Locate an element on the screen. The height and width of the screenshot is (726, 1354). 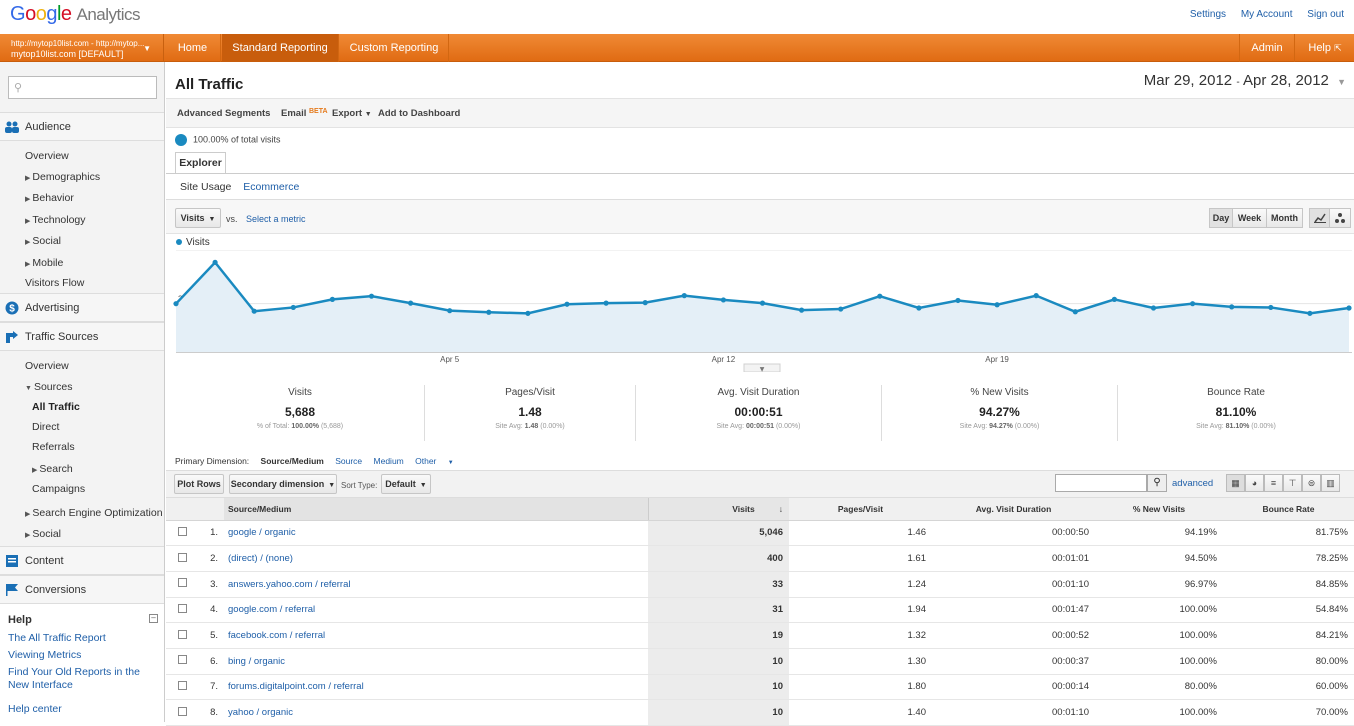
dimension-medium-link: Medium is located at coordinates (389, 461).